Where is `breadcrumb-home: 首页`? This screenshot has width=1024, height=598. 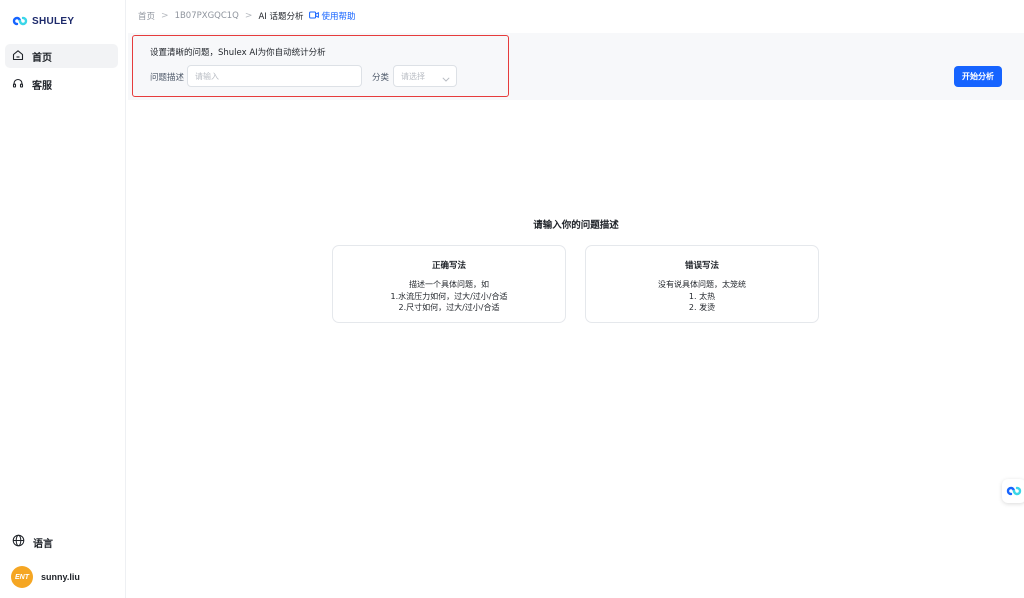
breadcrumb-home: 首页 is located at coordinates (146, 16).